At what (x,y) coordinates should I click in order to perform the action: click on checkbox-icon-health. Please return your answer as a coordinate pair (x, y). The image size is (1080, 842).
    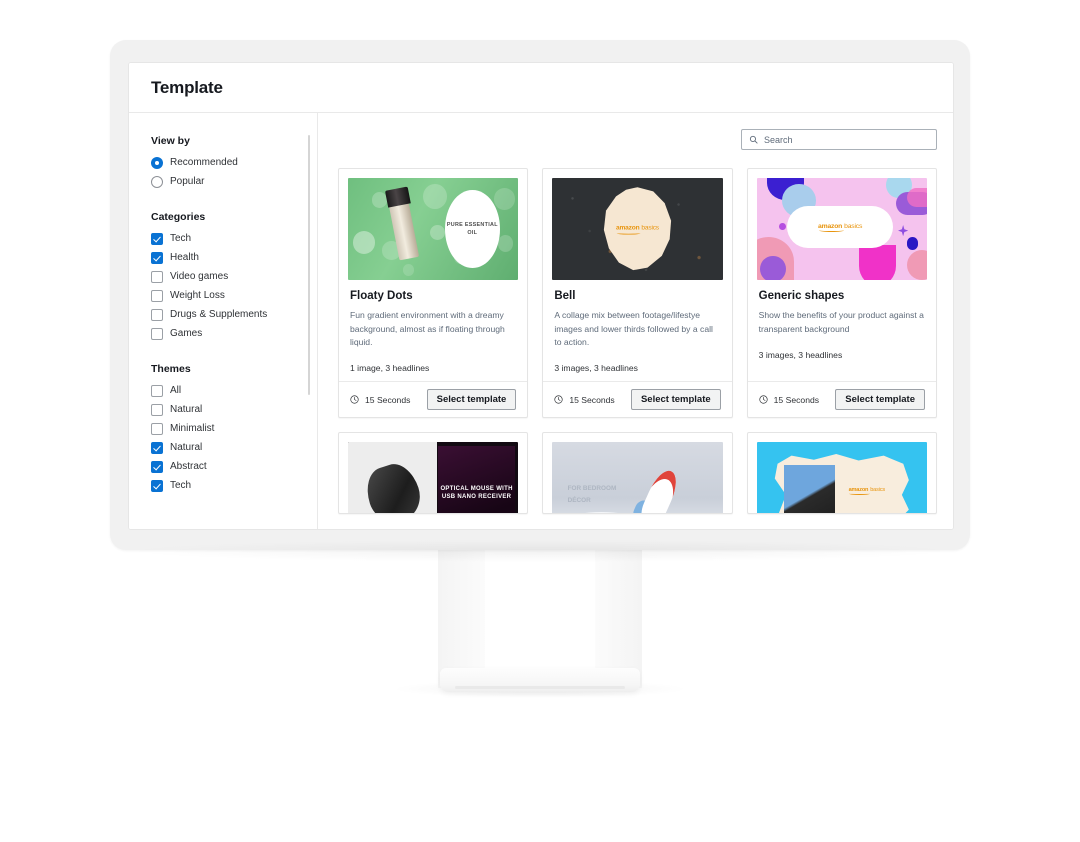
    Looking at the image, I should click on (157, 258).